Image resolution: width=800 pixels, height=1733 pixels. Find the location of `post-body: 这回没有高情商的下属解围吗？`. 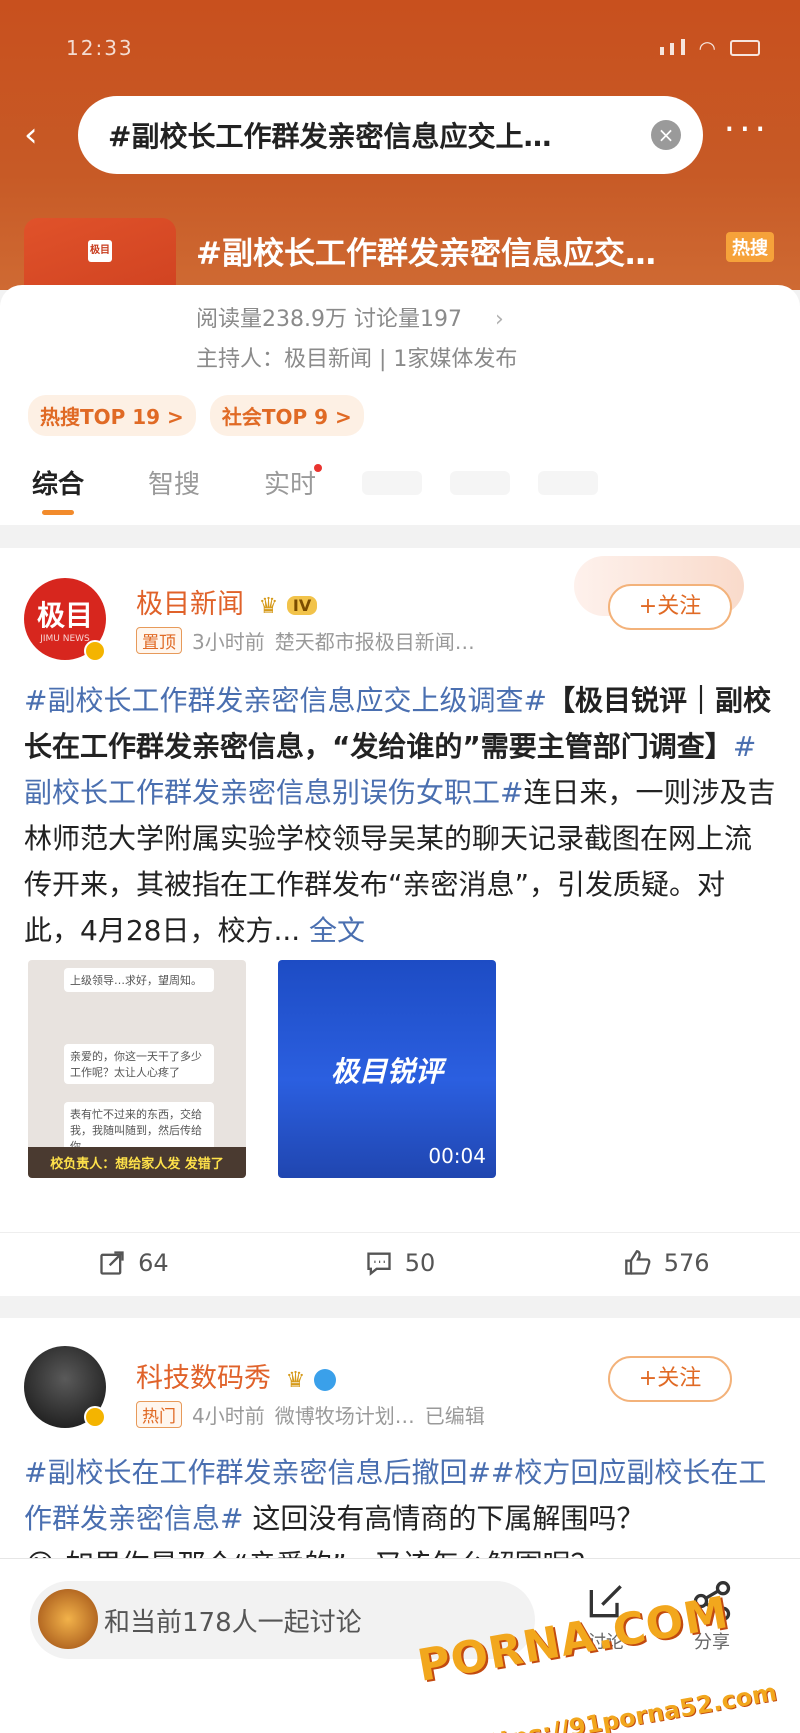

post-body: 这回没有高情商的下属解围吗？ is located at coordinates (444, 1518).